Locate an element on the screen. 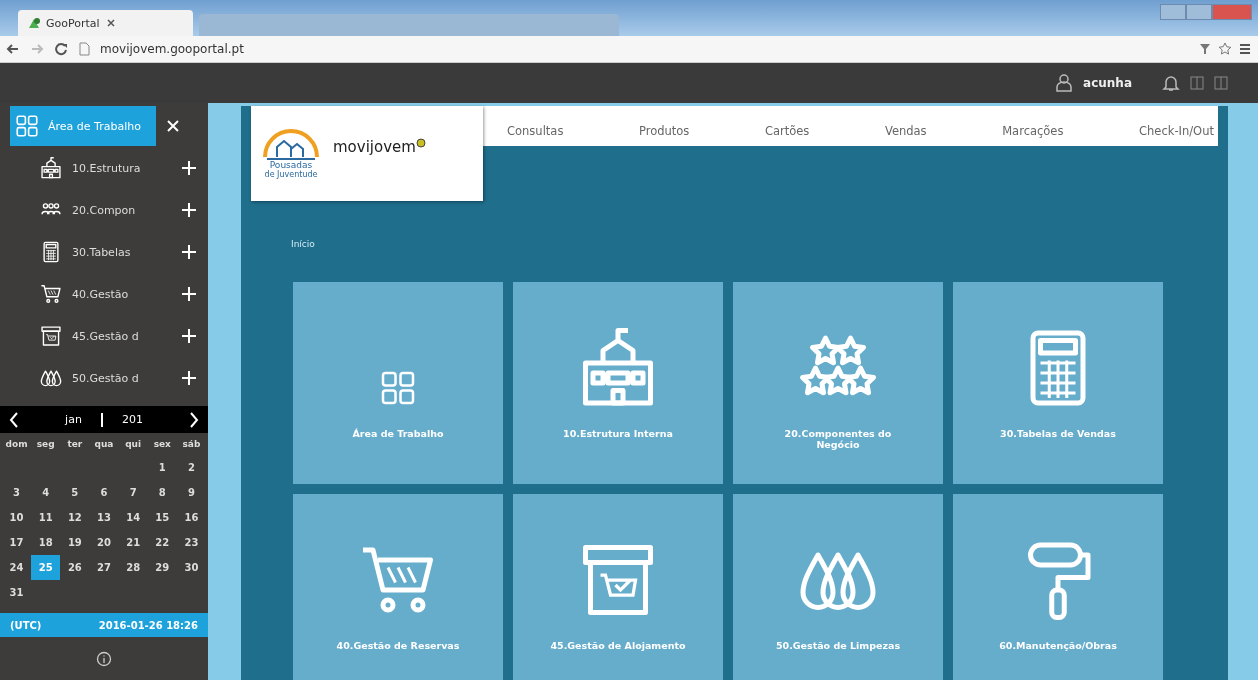 The height and width of the screenshot is (680, 1258). calendar-day: 26 is located at coordinates (75, 567).